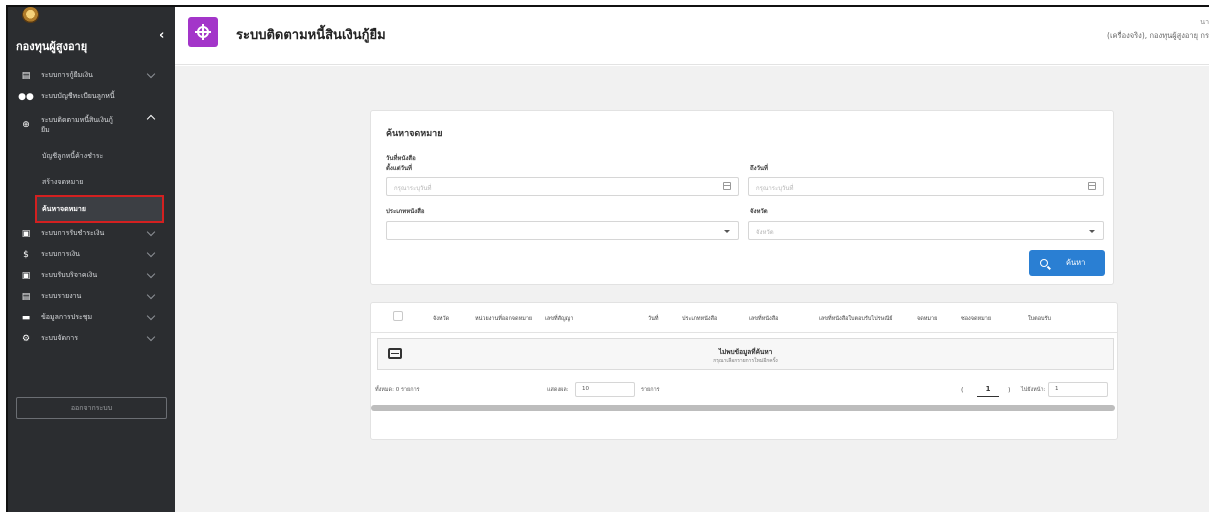 The image size is (1209, 512). What do you see at coordinates (67, 75) in the screenshot?
I see `sidebar-item-label: ระบบการกู้ยืมเงิน` at bounding box center [67, 75].